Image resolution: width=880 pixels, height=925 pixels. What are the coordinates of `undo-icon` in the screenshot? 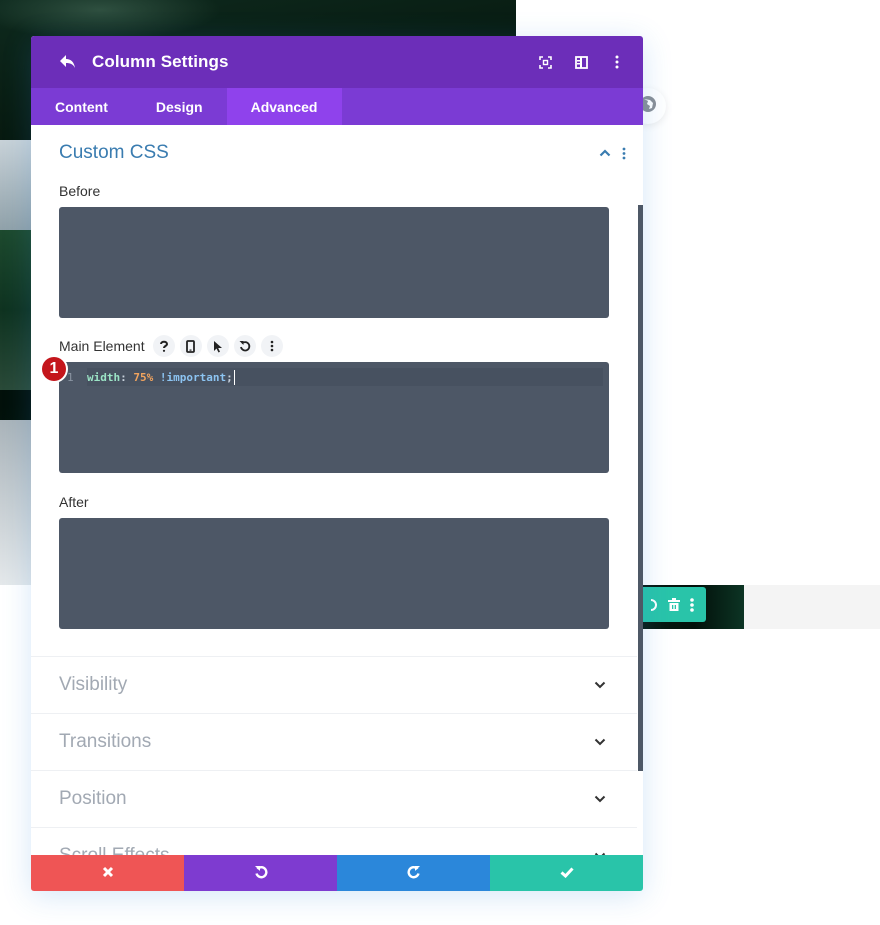 It's located at (261, 873).